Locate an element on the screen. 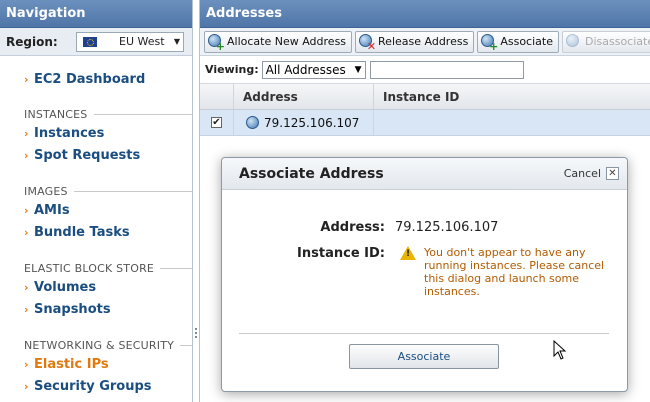  sidebar-item-spot-requests: › Spot Requests is located at coordinates (96, 155).